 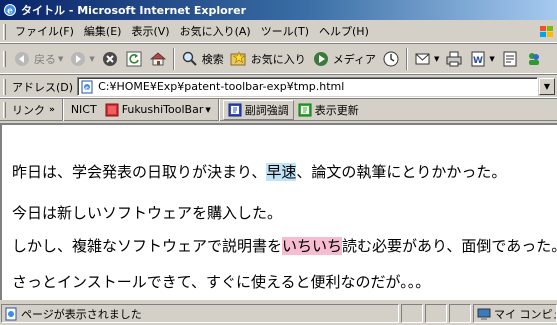 I want to click on address-value: C:¥HOME¥Exp¥patent-toolbar-exp¥tmp.html, so click(x=221, y=86).